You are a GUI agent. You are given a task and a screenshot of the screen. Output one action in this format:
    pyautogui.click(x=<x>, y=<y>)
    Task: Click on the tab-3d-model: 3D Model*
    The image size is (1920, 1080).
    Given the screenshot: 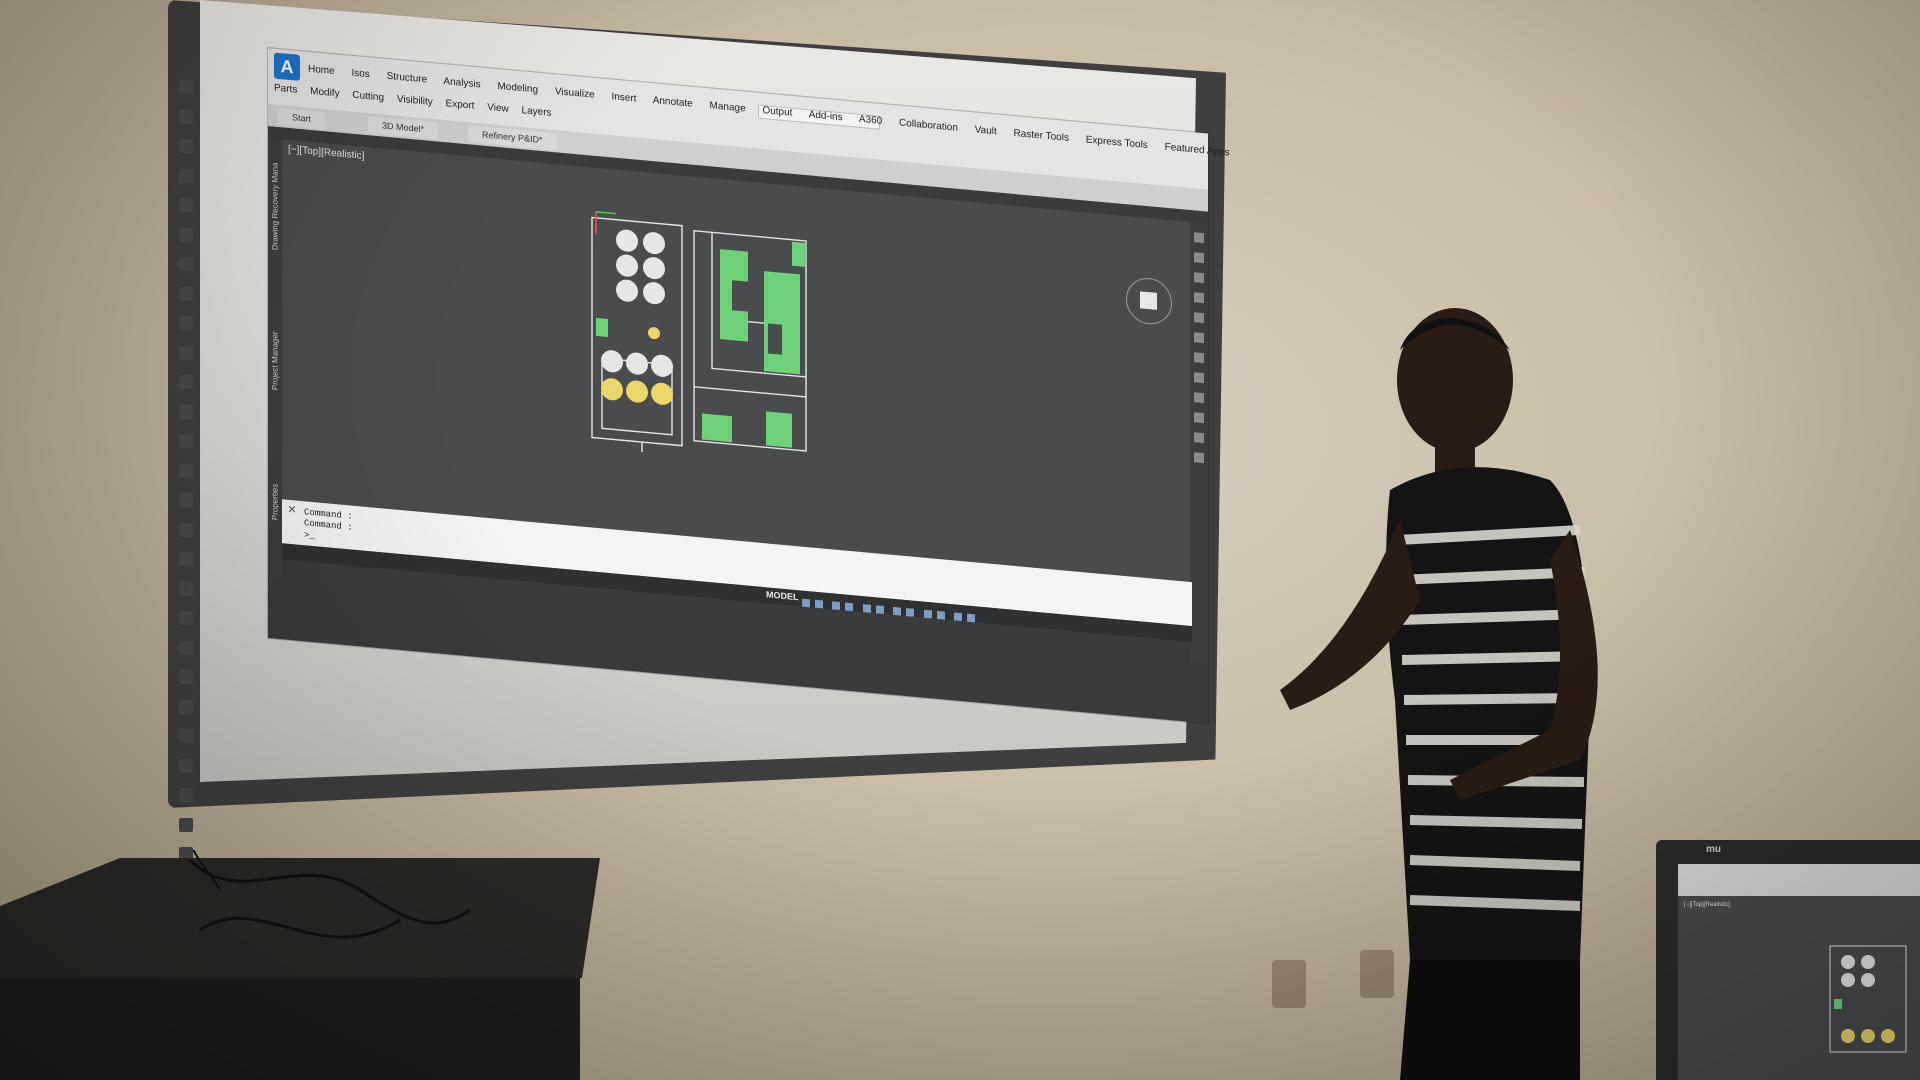 What is the action you would take?
    pyautogui.click(x=403, y=128)
    